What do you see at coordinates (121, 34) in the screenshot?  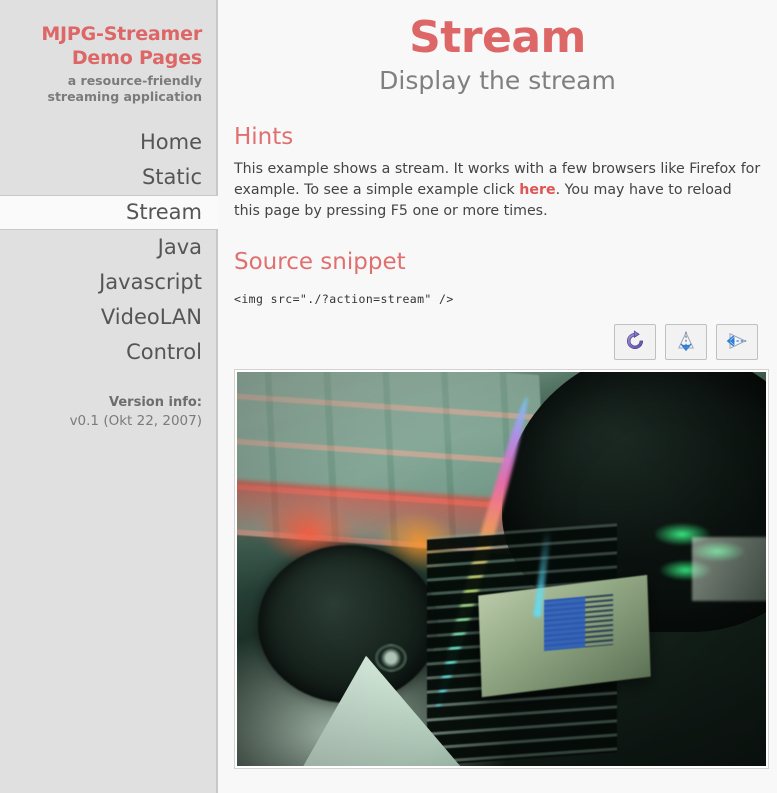 I see `brand-title-line1: MJPG-Streamer` at bounding box center [121, 34].